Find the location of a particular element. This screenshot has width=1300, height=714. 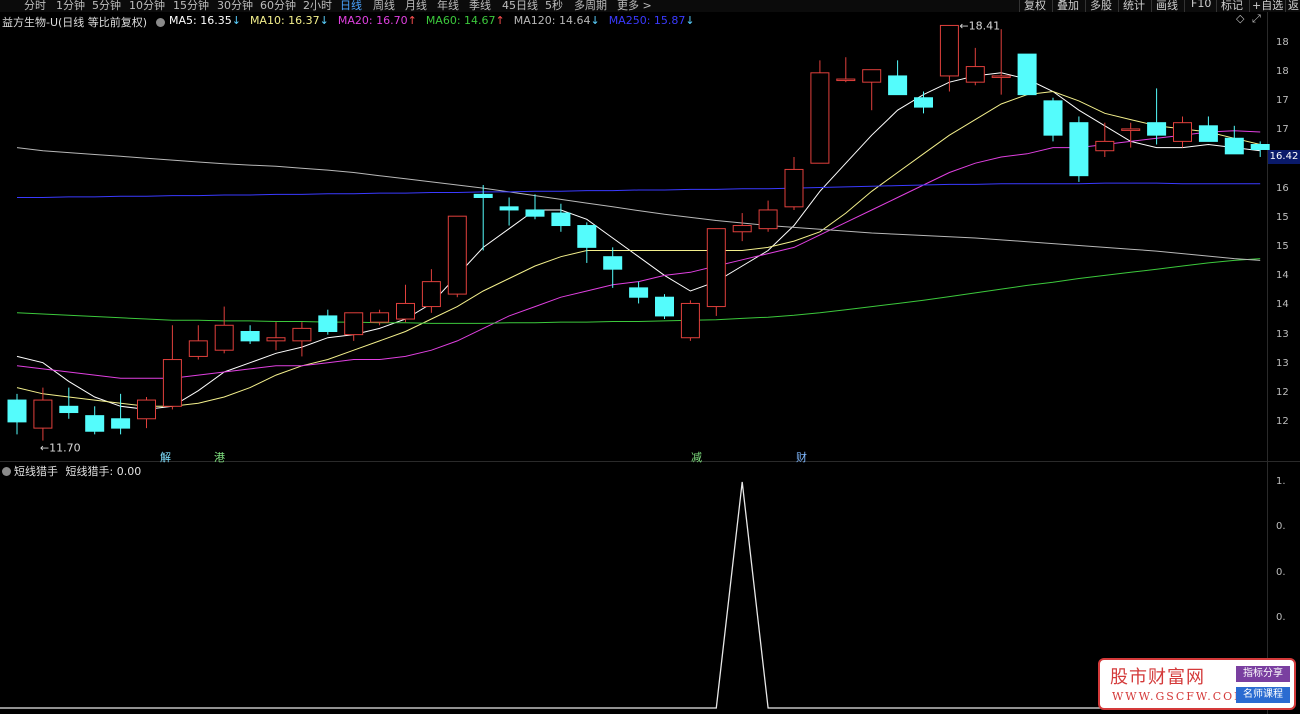

high-price-label: ←18.41 is located at coordinates (979, 25).